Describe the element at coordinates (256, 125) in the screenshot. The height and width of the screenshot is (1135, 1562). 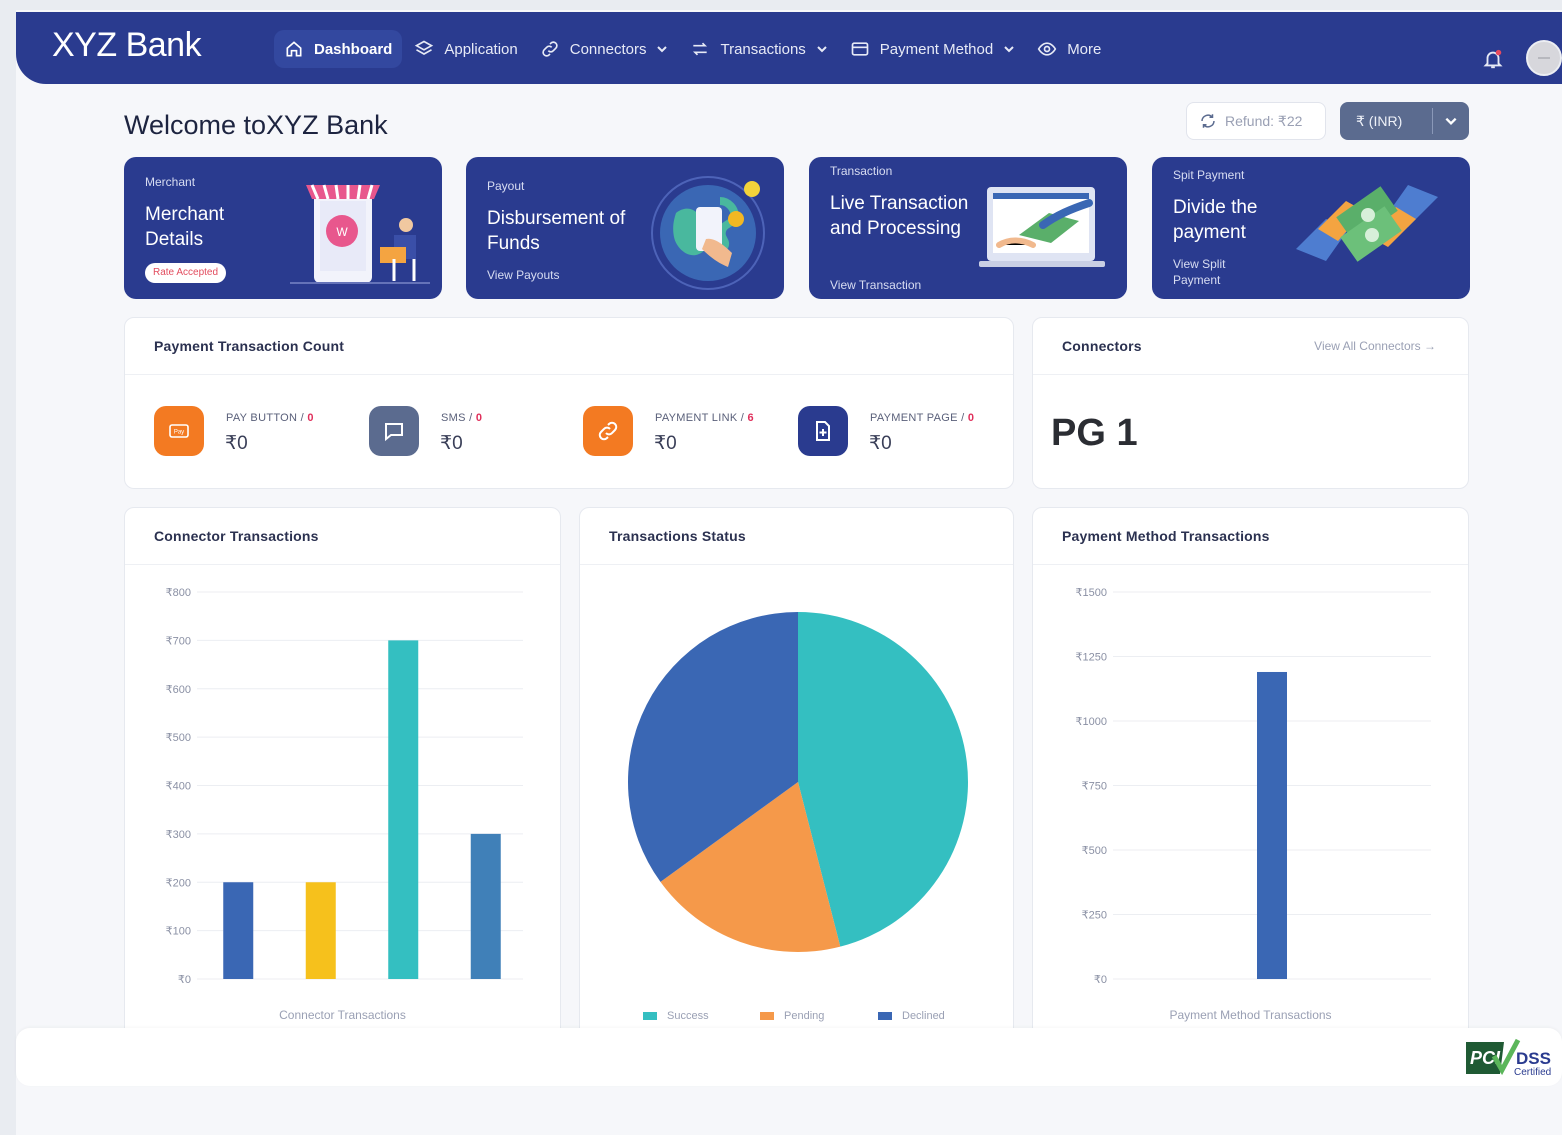
I see `page-title: Welcome toXYZ Bank` at that location.